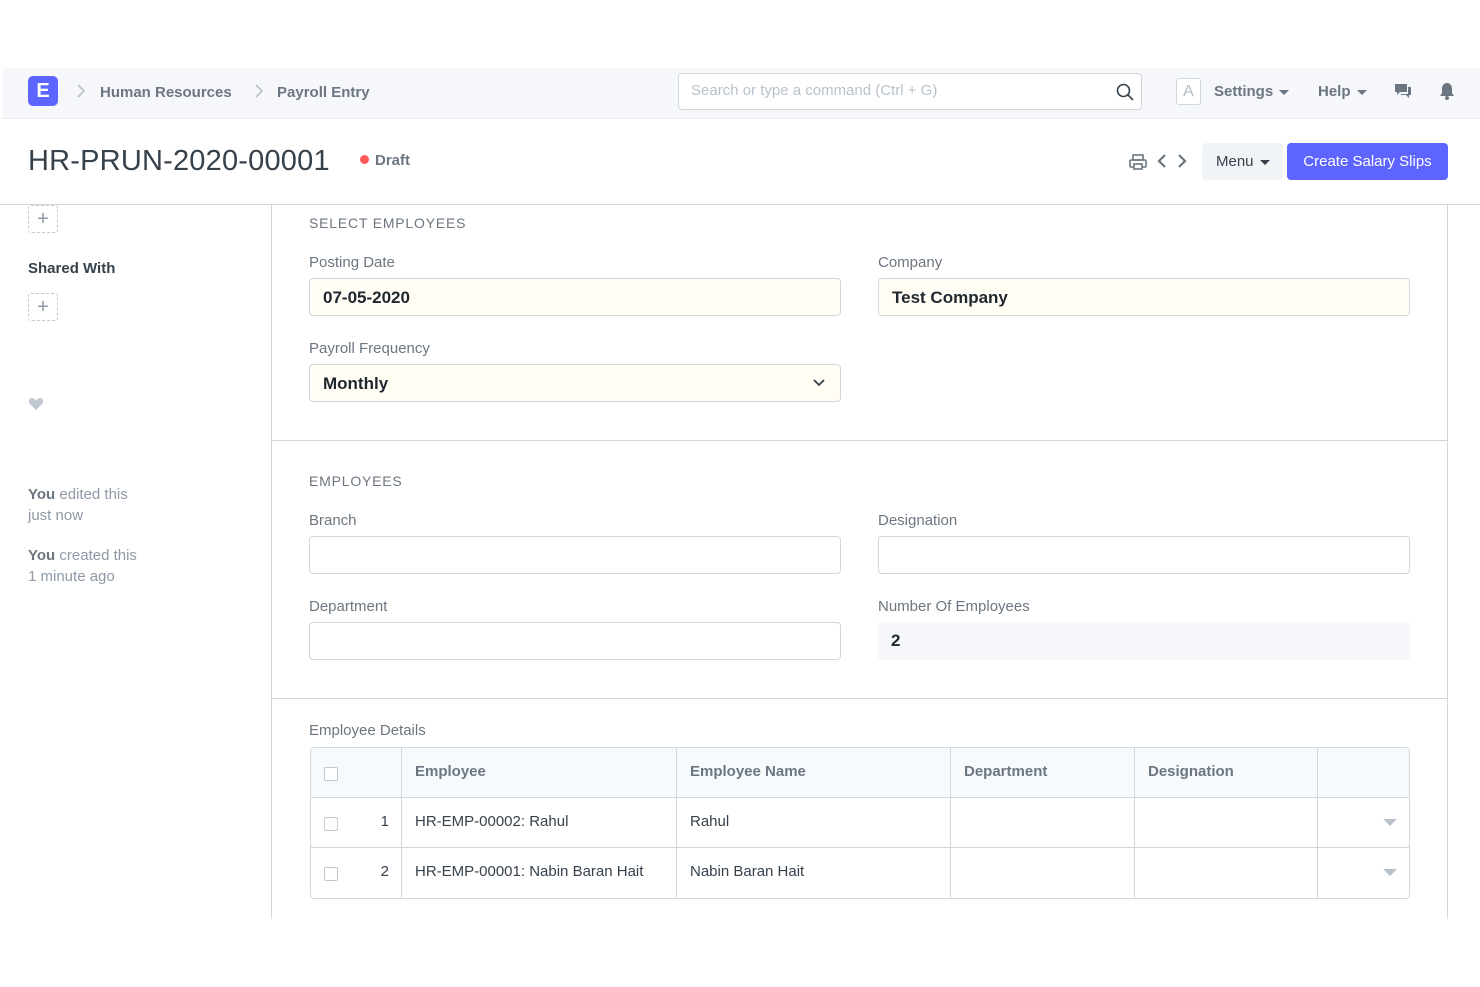 Image resolution: width=1480 pixels, height=987 pixels. Describe the element at coordinates (910, 262) in the screenshot. I see `company-label: Company` at that location.